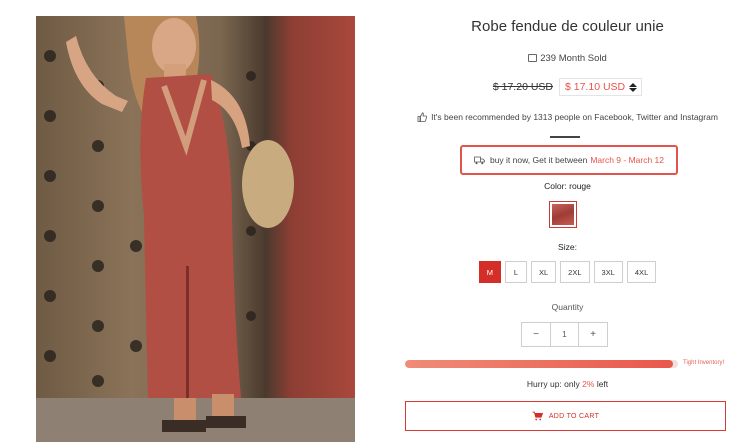 The image size is (750, 445). I want to click on divider, so click(565, 137).